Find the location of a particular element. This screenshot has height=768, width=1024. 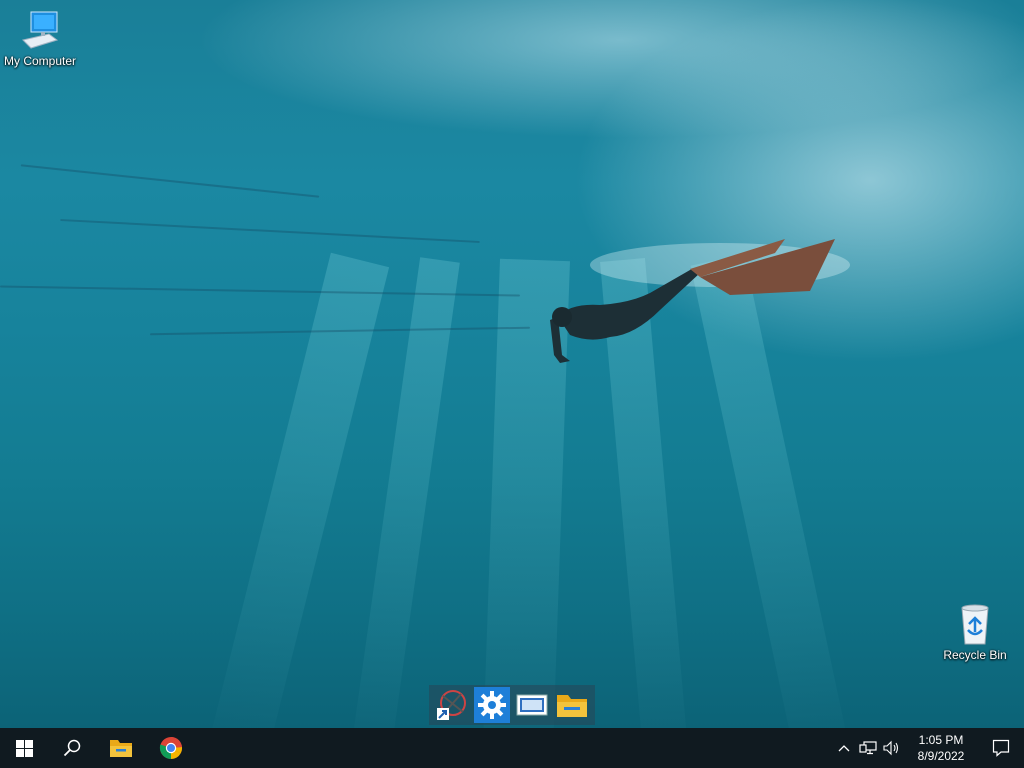

search-icon is located at coordinates (72, 748).